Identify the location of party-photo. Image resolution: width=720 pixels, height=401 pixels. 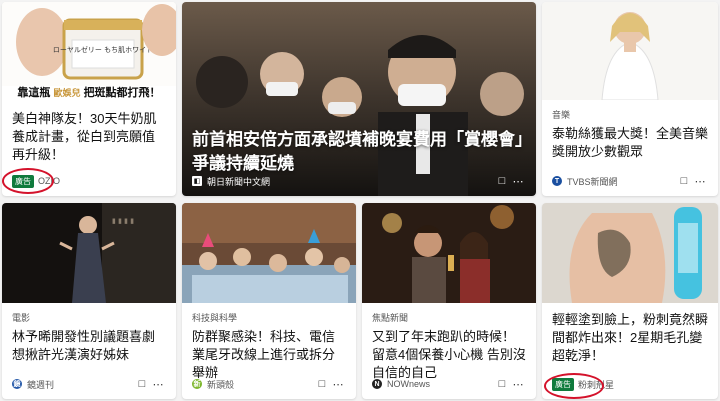
(269, 253).